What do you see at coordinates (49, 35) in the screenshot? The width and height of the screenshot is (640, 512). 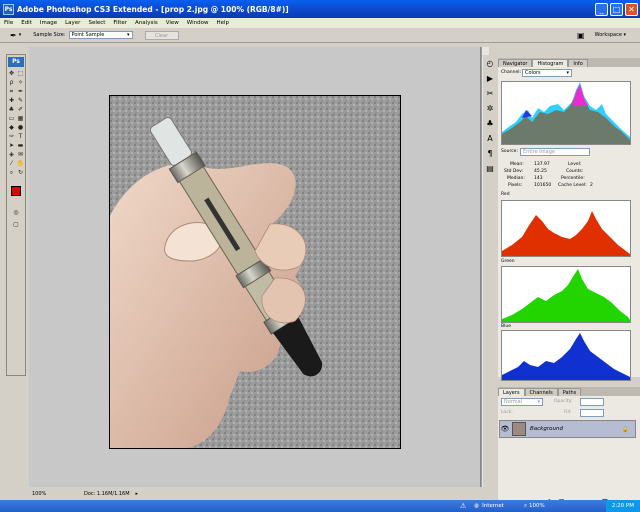 I see `sample-size-label: Sample Size:` at bounding box center [49, 35].